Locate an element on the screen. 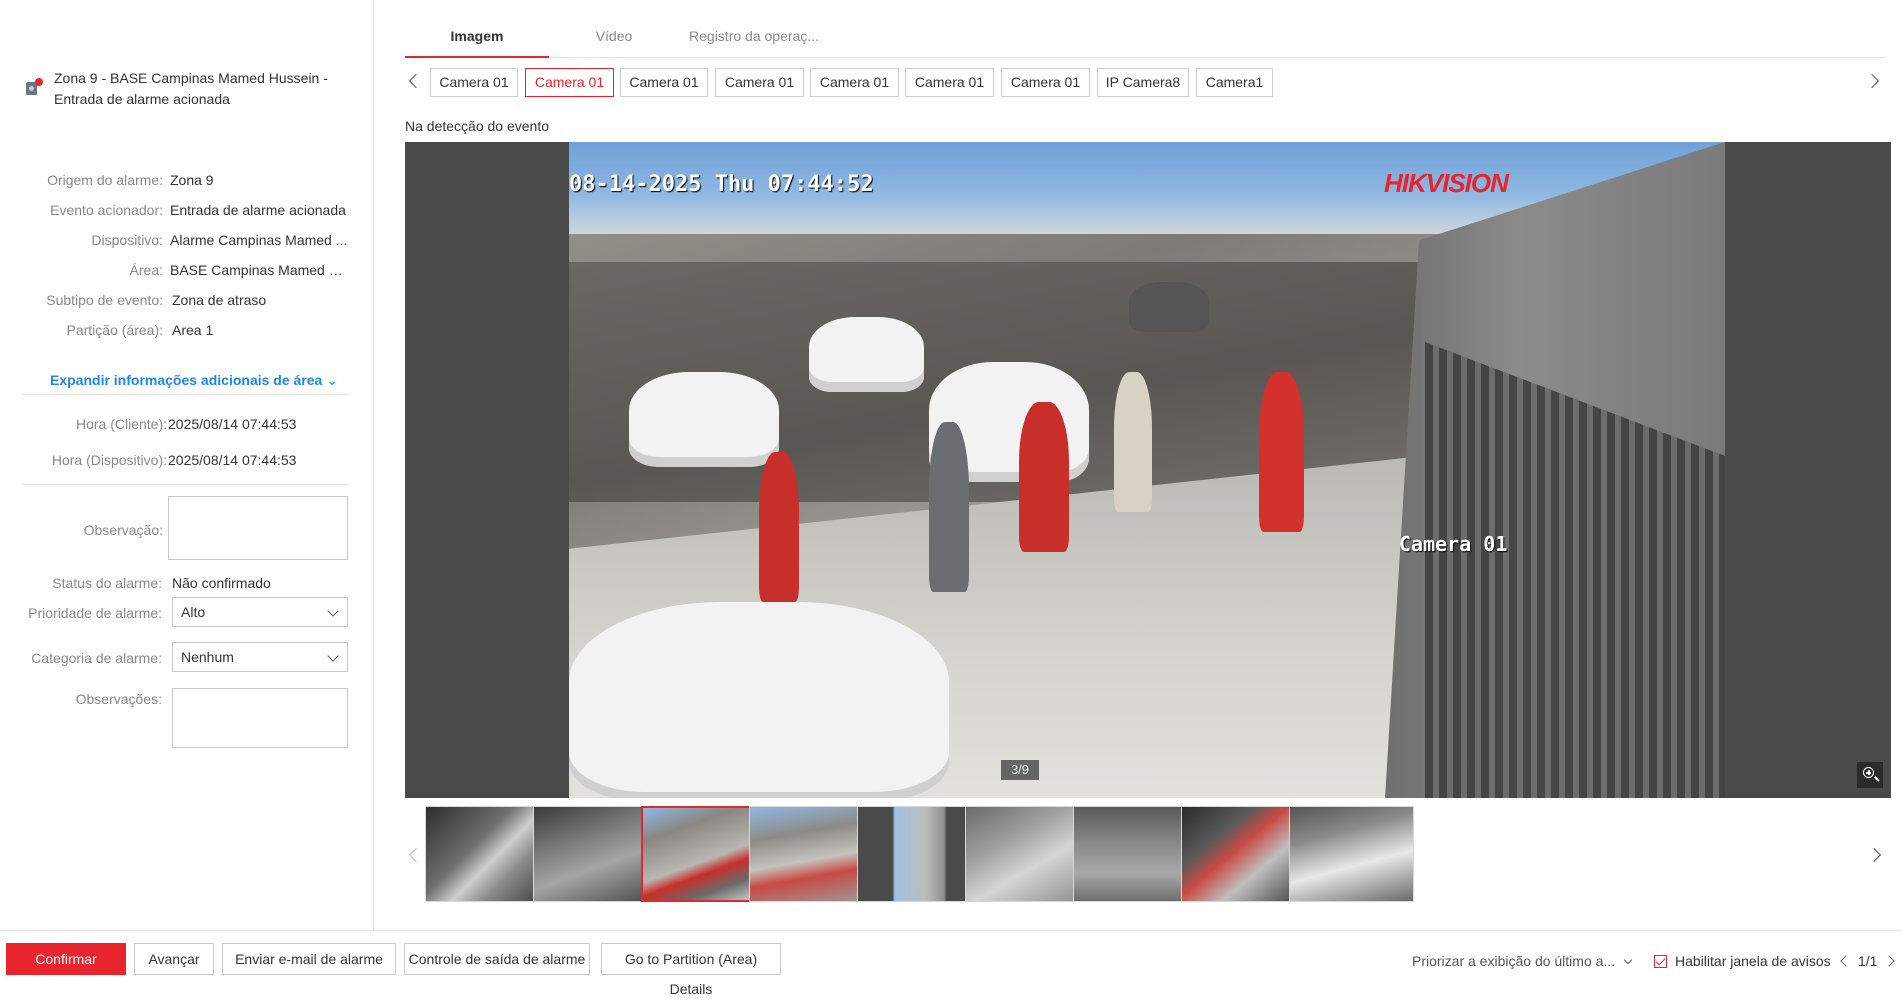  camera-button-selected: Camera 01 is located at coordinates (569, 82).